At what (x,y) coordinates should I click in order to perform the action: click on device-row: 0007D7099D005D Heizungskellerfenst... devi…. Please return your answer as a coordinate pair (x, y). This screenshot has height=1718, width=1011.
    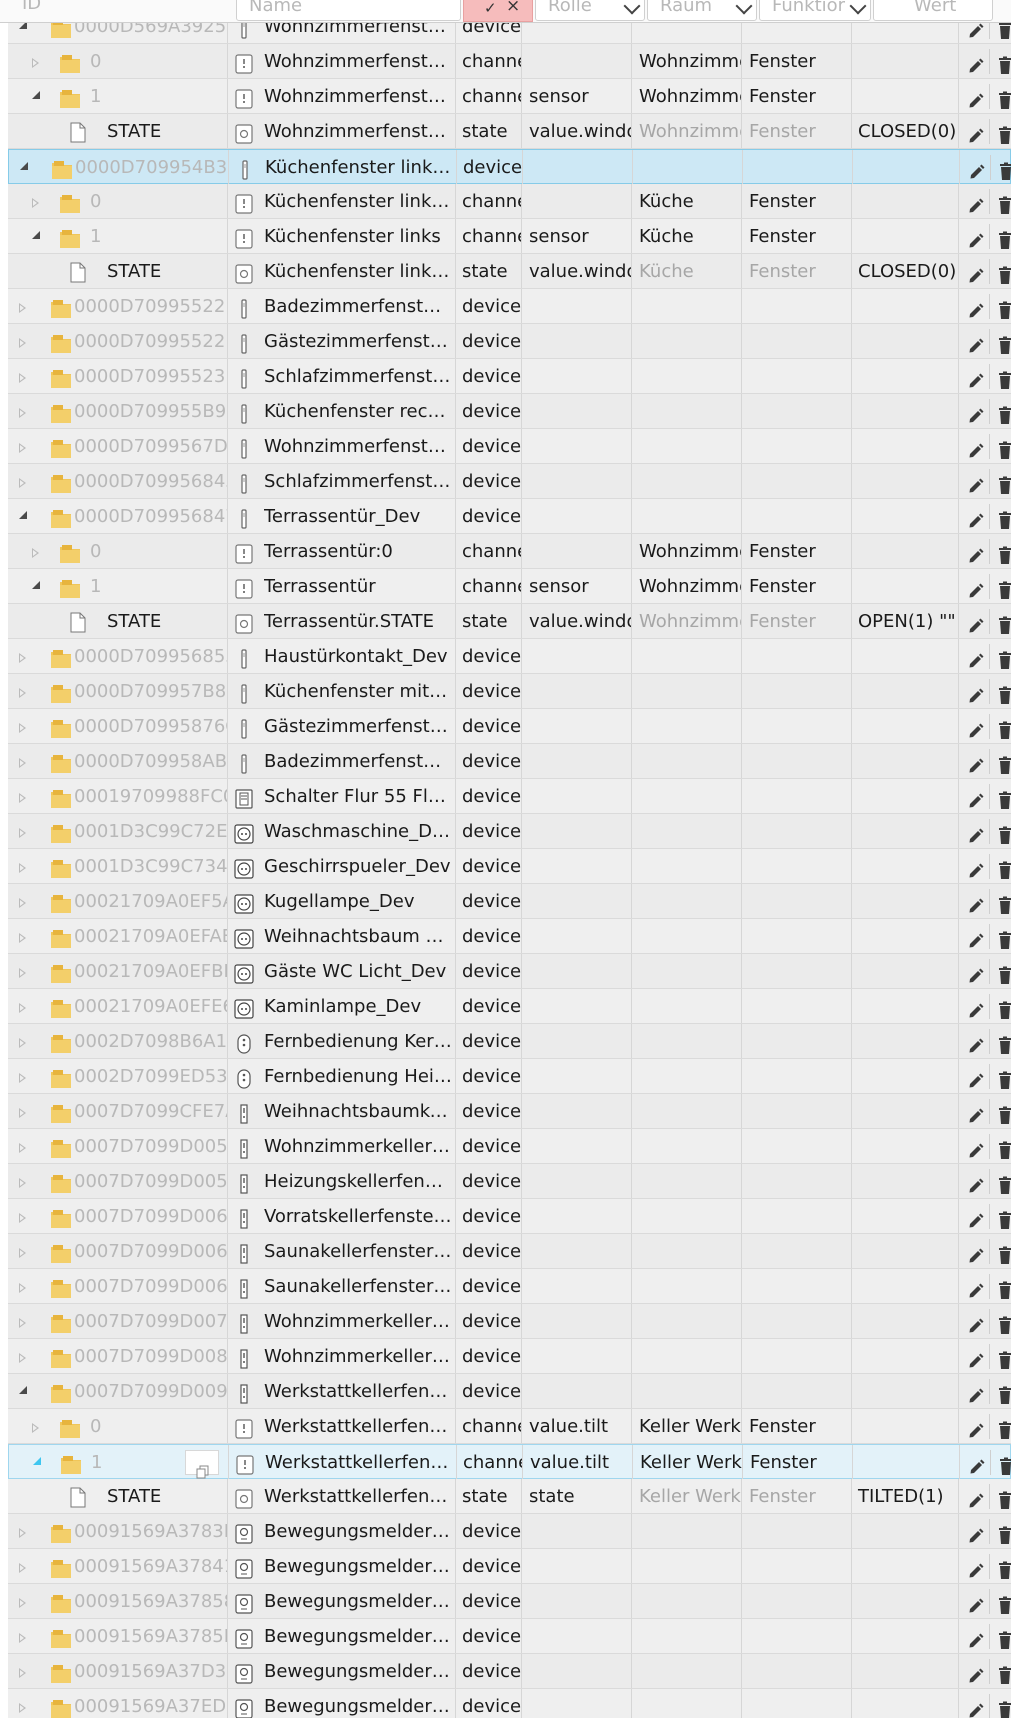
    Looking at the image, I should click on (509, 1181).